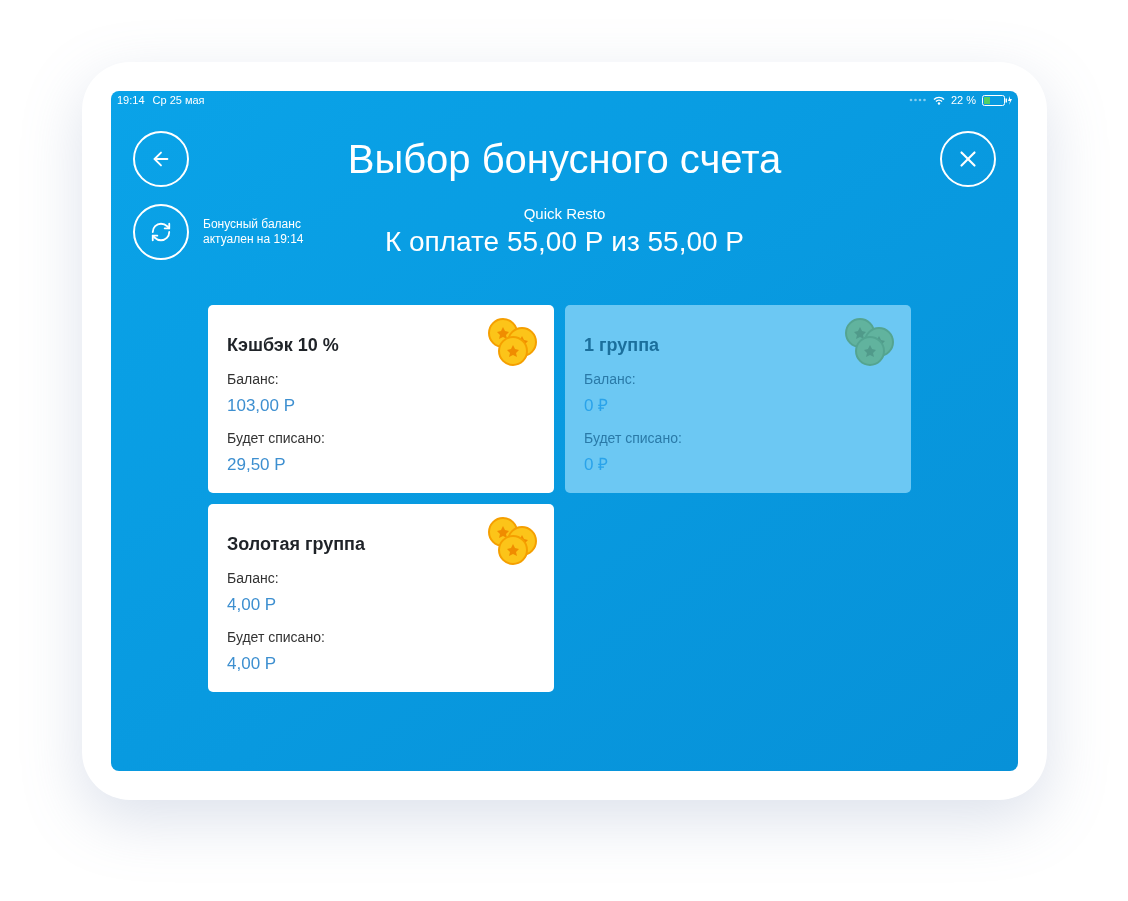 This screenshot has width=1128, height=901. What do you see at coordinates (253, 231) in the screenshot?
I see `balance-update-note: Бонусный баланс актуален на 19:14` at bounding box center [253, 231].